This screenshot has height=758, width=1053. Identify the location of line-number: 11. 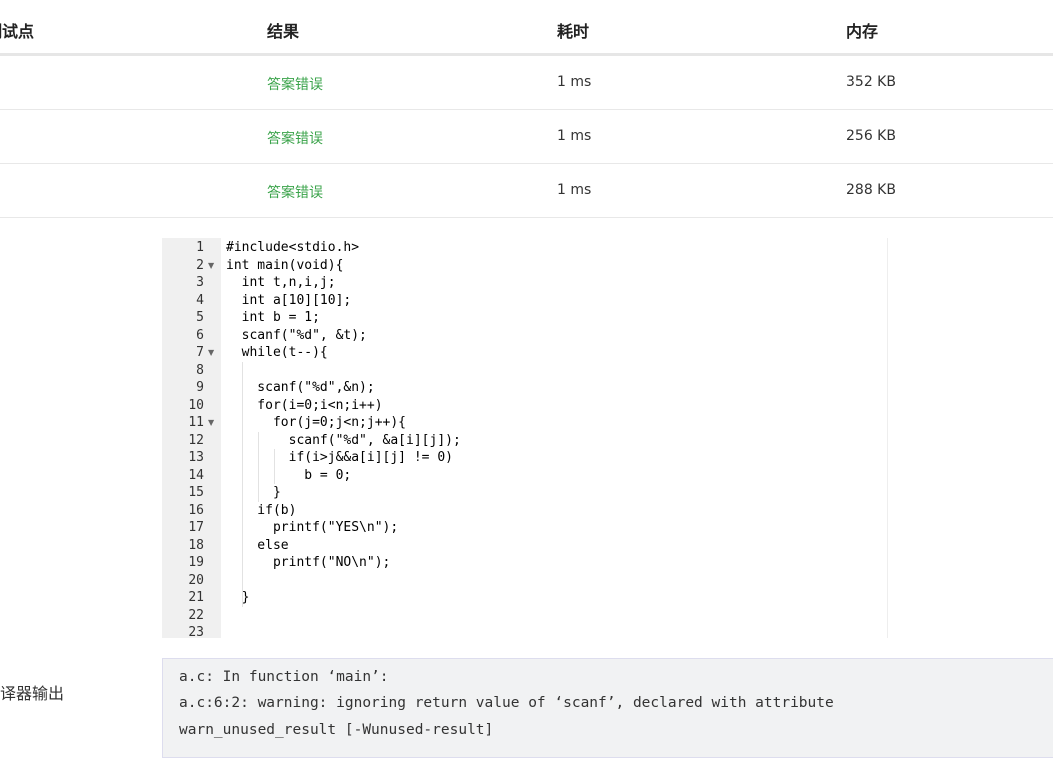
(196, 422).